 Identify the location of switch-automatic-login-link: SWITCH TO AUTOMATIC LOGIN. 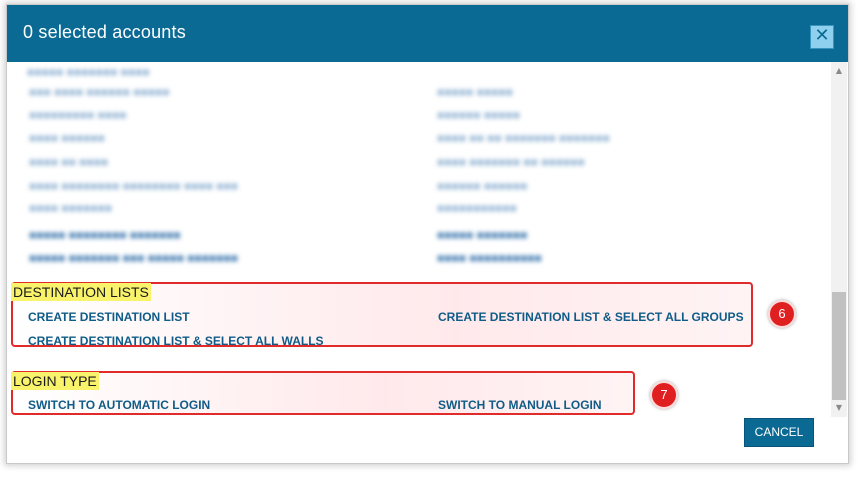
(119, 405).